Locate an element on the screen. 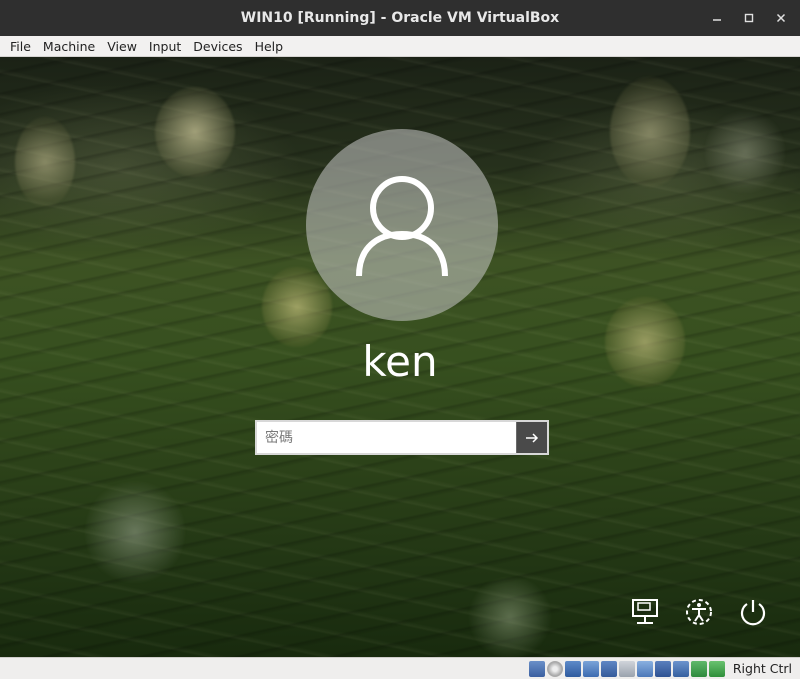 This screenshot has width=800, height=679. system-icons is located at coordinates (699, 612).